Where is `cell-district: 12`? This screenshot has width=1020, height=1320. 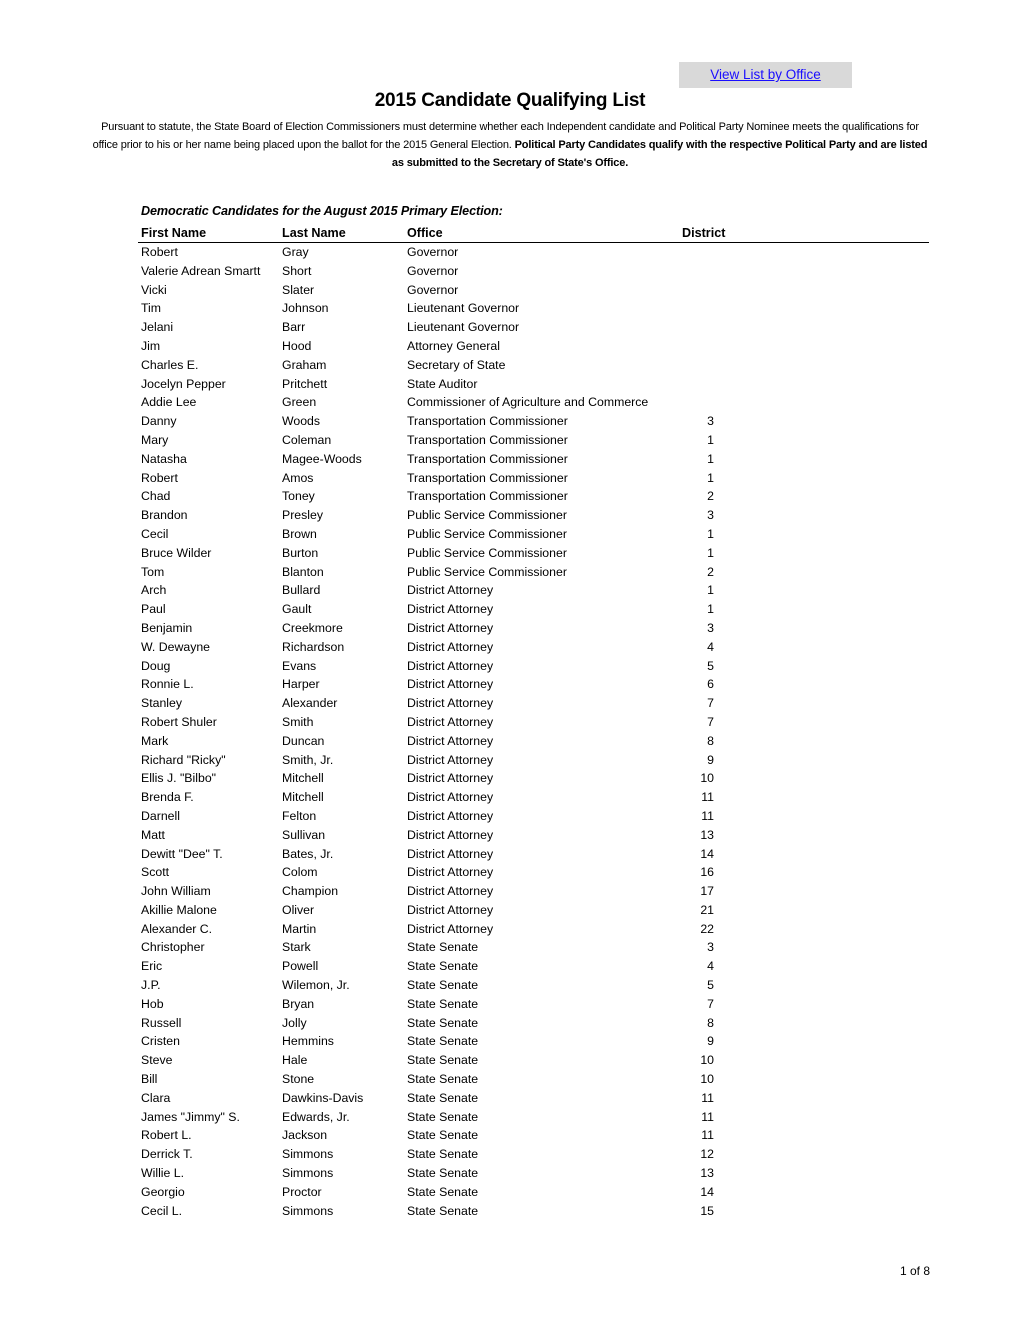
cell-district: 12 is located at coordinates (707, 1154).